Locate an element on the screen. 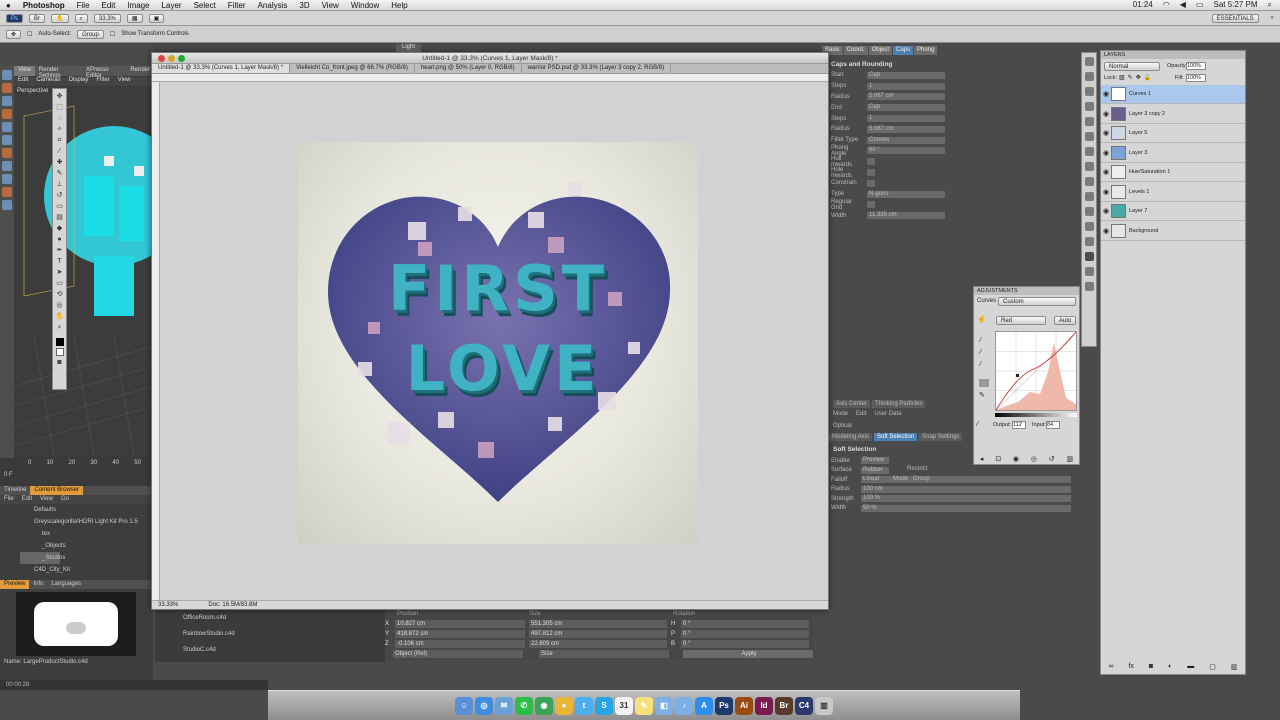  back-icon: ◂ is located at coordinates (982, 459).